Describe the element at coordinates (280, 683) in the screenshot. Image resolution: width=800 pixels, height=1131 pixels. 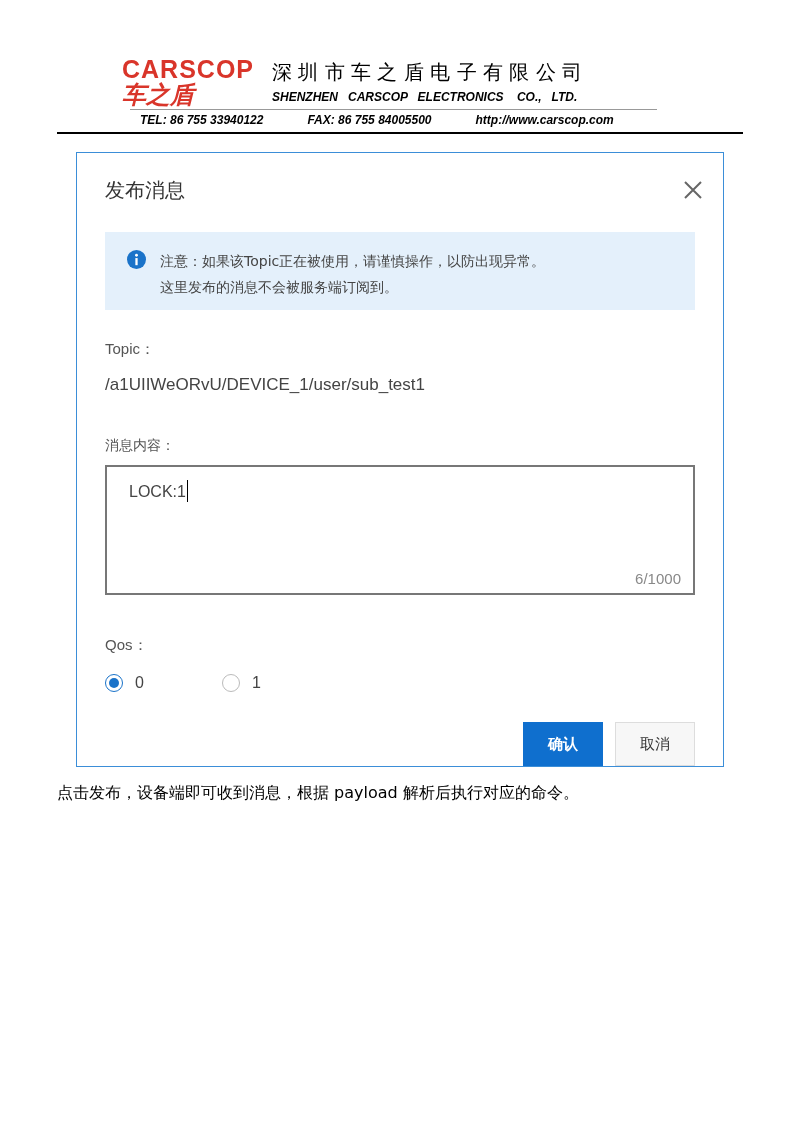
I see `qos-radio: 1` at that location.